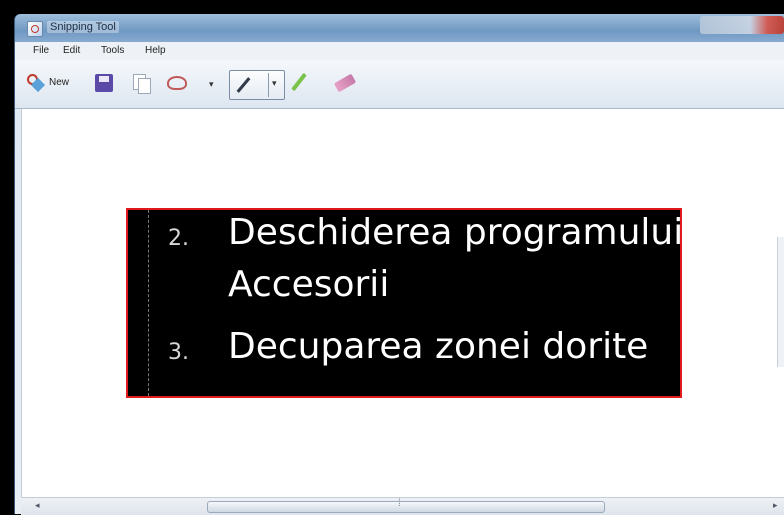 The height and width of the screenshot is (515, 784). Describe the element at coordinates (438, 346) in the screenshot. I see `list-item-3-line1: Decuparea zonei dorite` at that location.